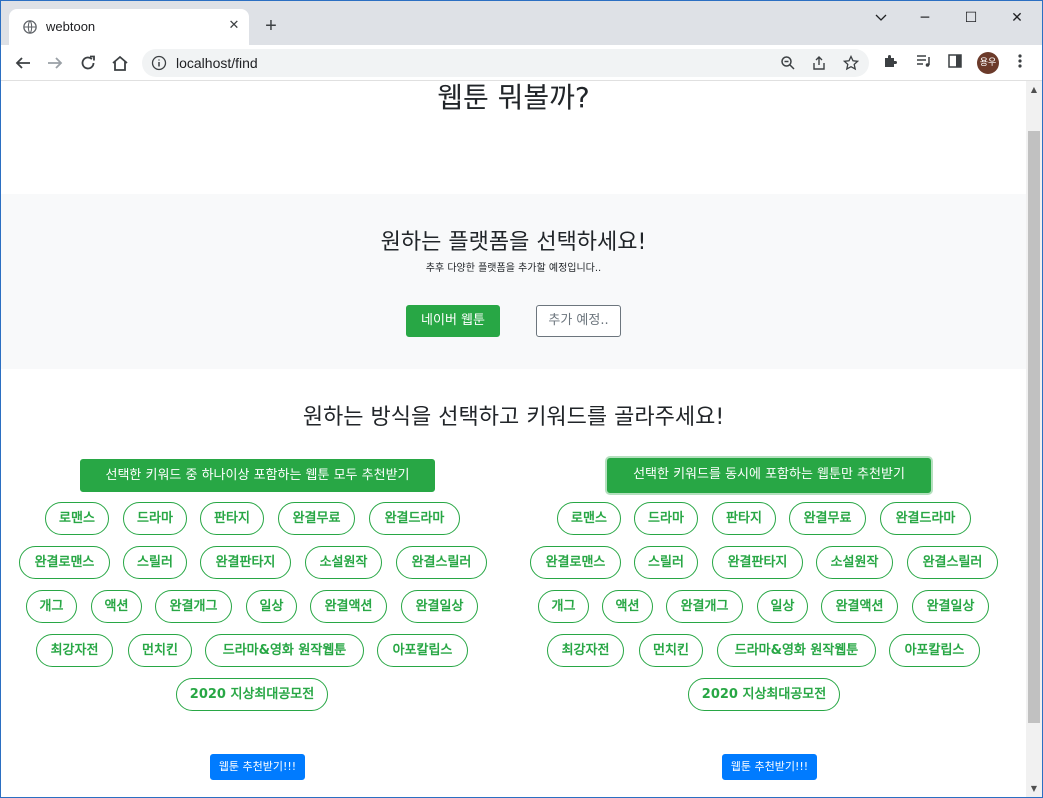 The width and height of the screenshot is (1043, 798). Describe the element at coordinates (129, 27) in the screenshot. I see `browser-tab: webtoon ✕` at that location.